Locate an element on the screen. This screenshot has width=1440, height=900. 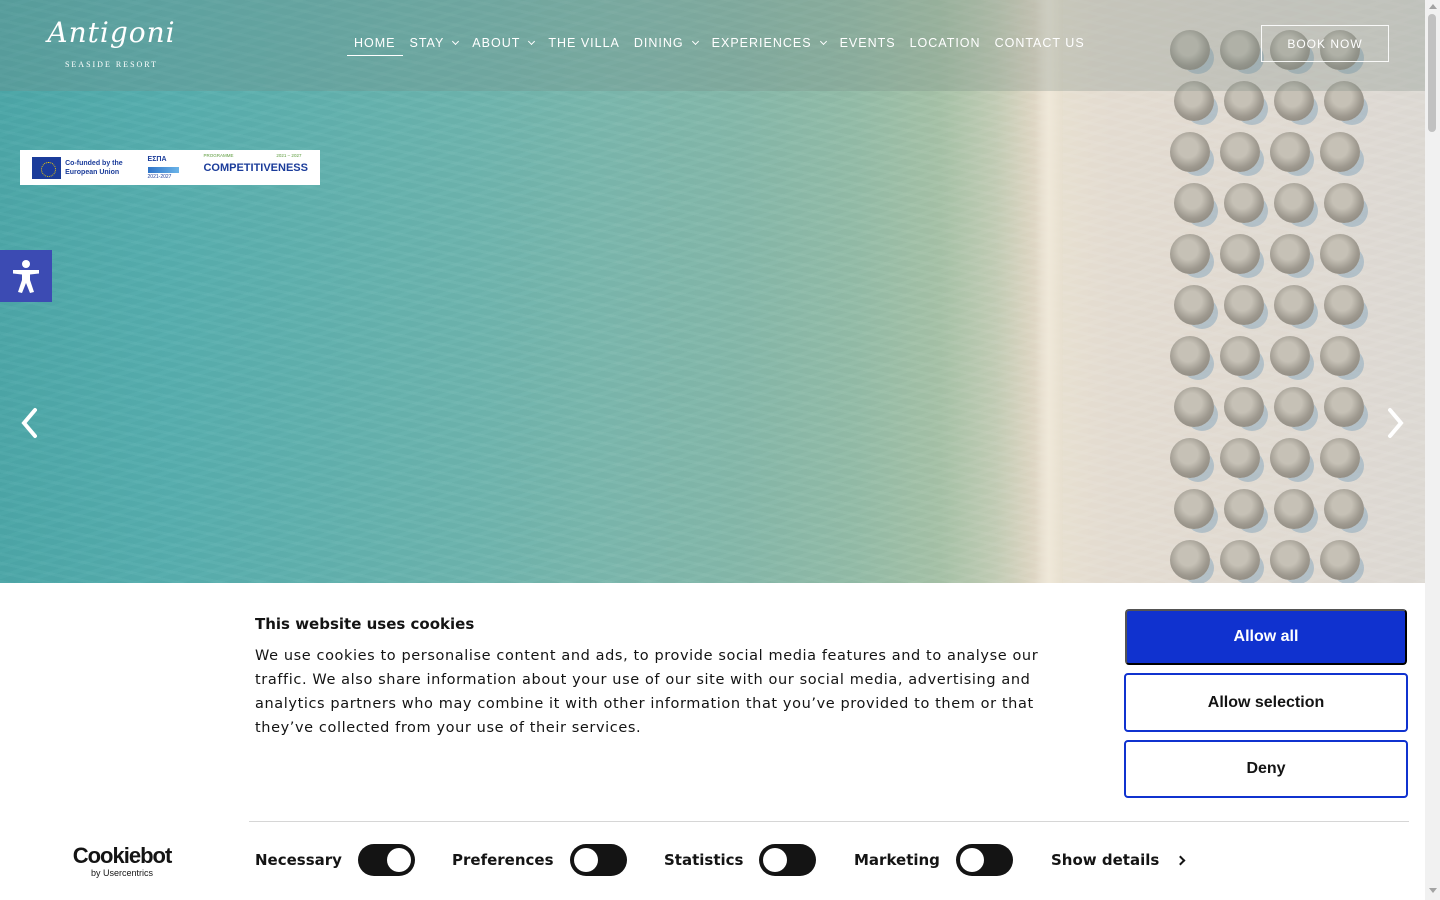
toggle-marketing: Marketing is located at coordinates (933, 860).